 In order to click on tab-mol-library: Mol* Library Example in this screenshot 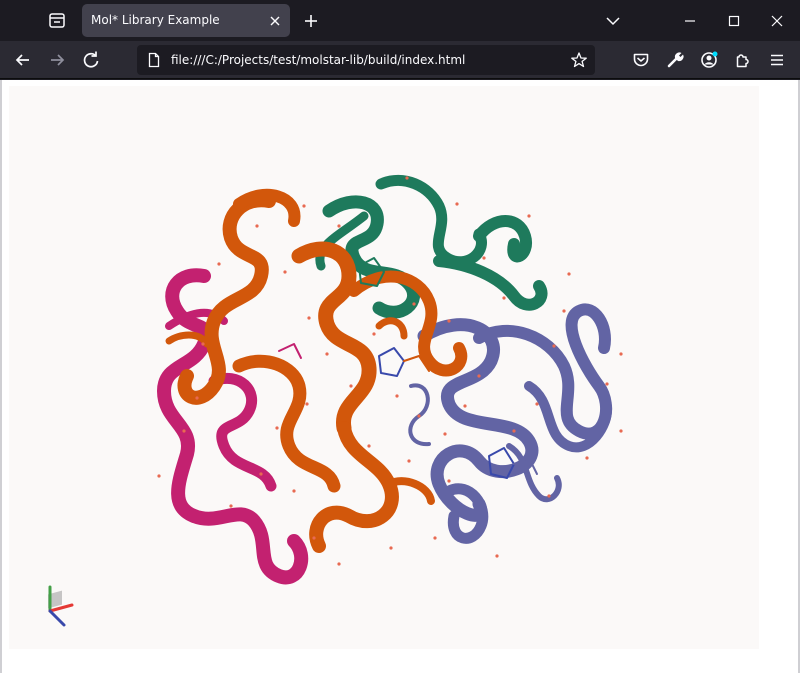, I will do `click(186, 20)`.